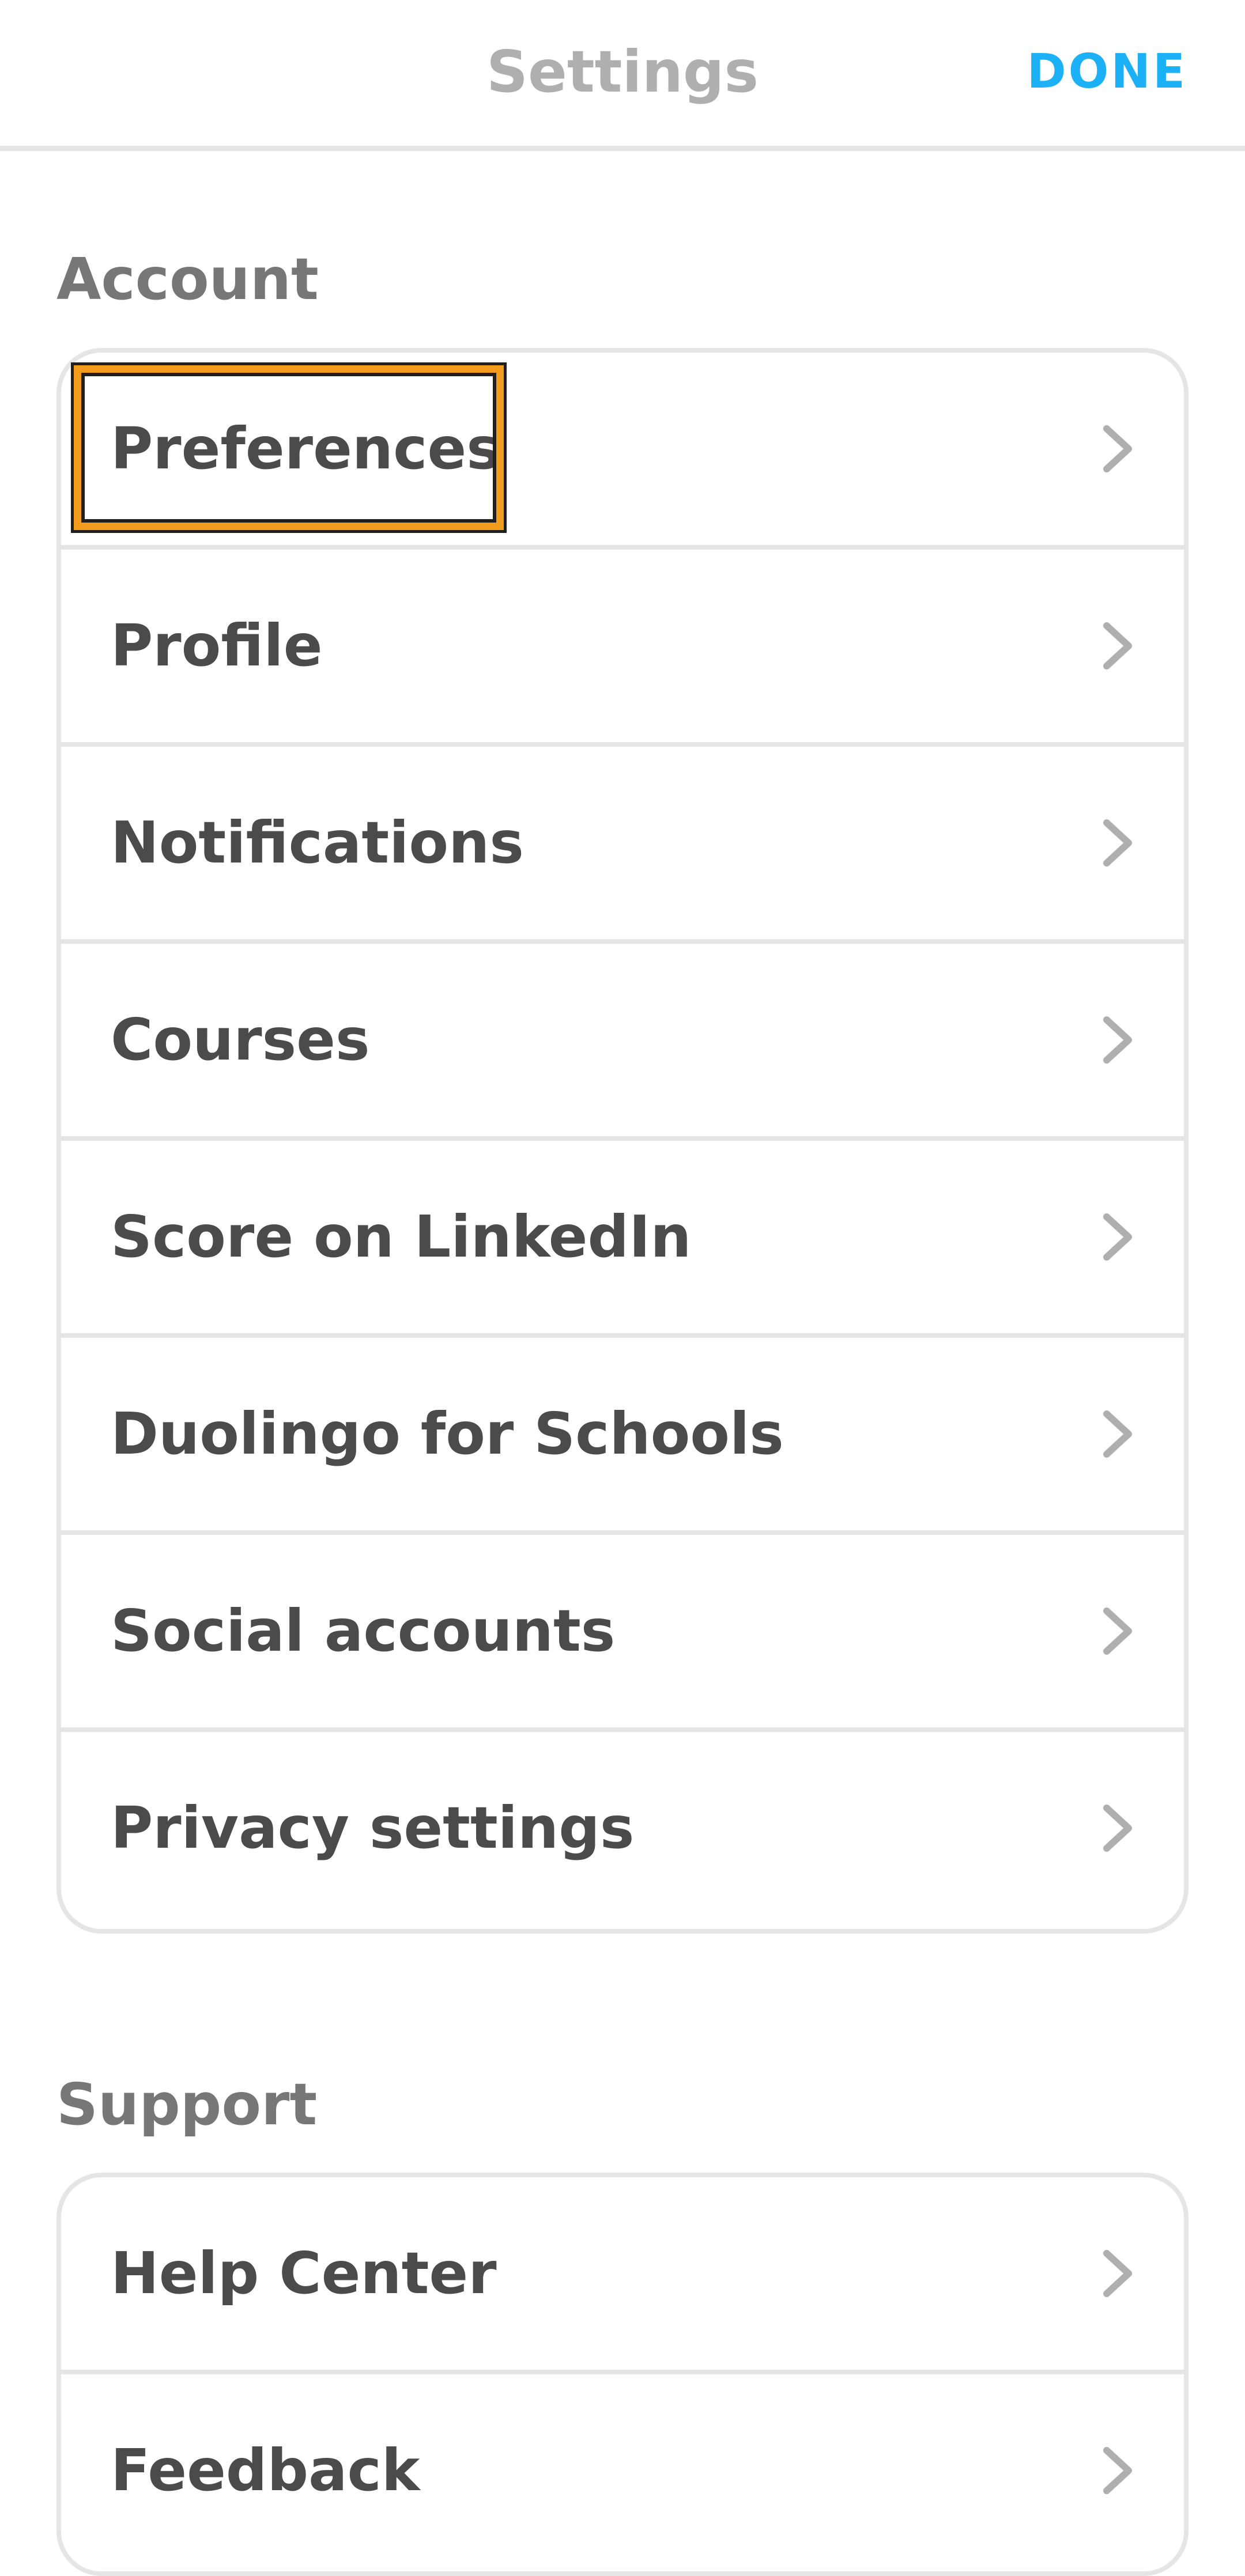 The image size is (1245, 2576). What do you see at coordinates (317, 842) in the screenshot?
I see `settings-item-label: Notifications` at bounding box center [317, 842].